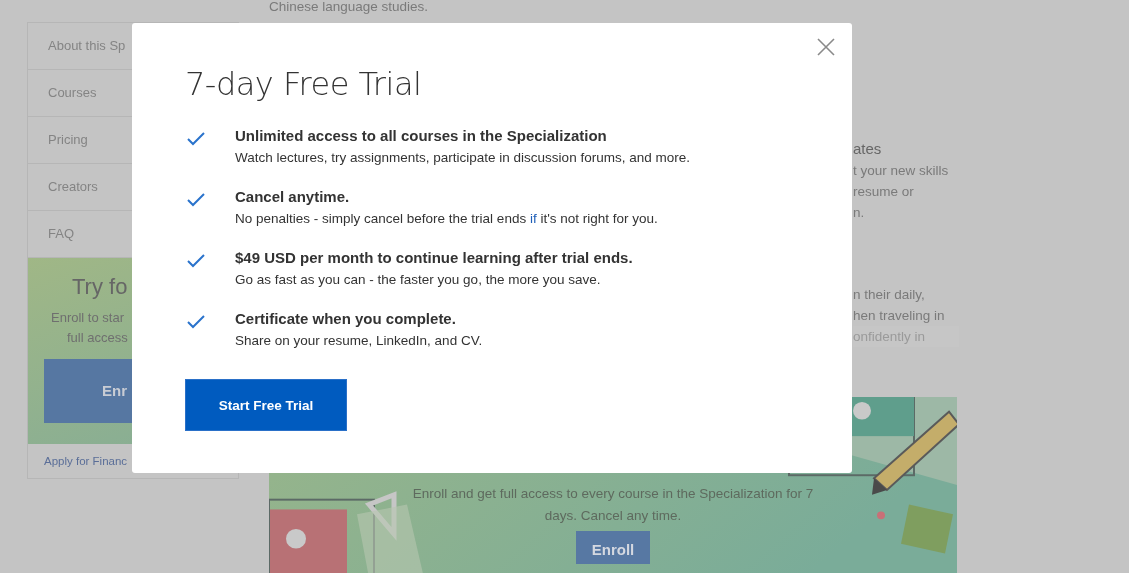 This screenshot has width=1129, height=573. What do you see at coordinates (533, 218) in the screenshot?
I see `inline-link: if` at bounding box center [533, 218].